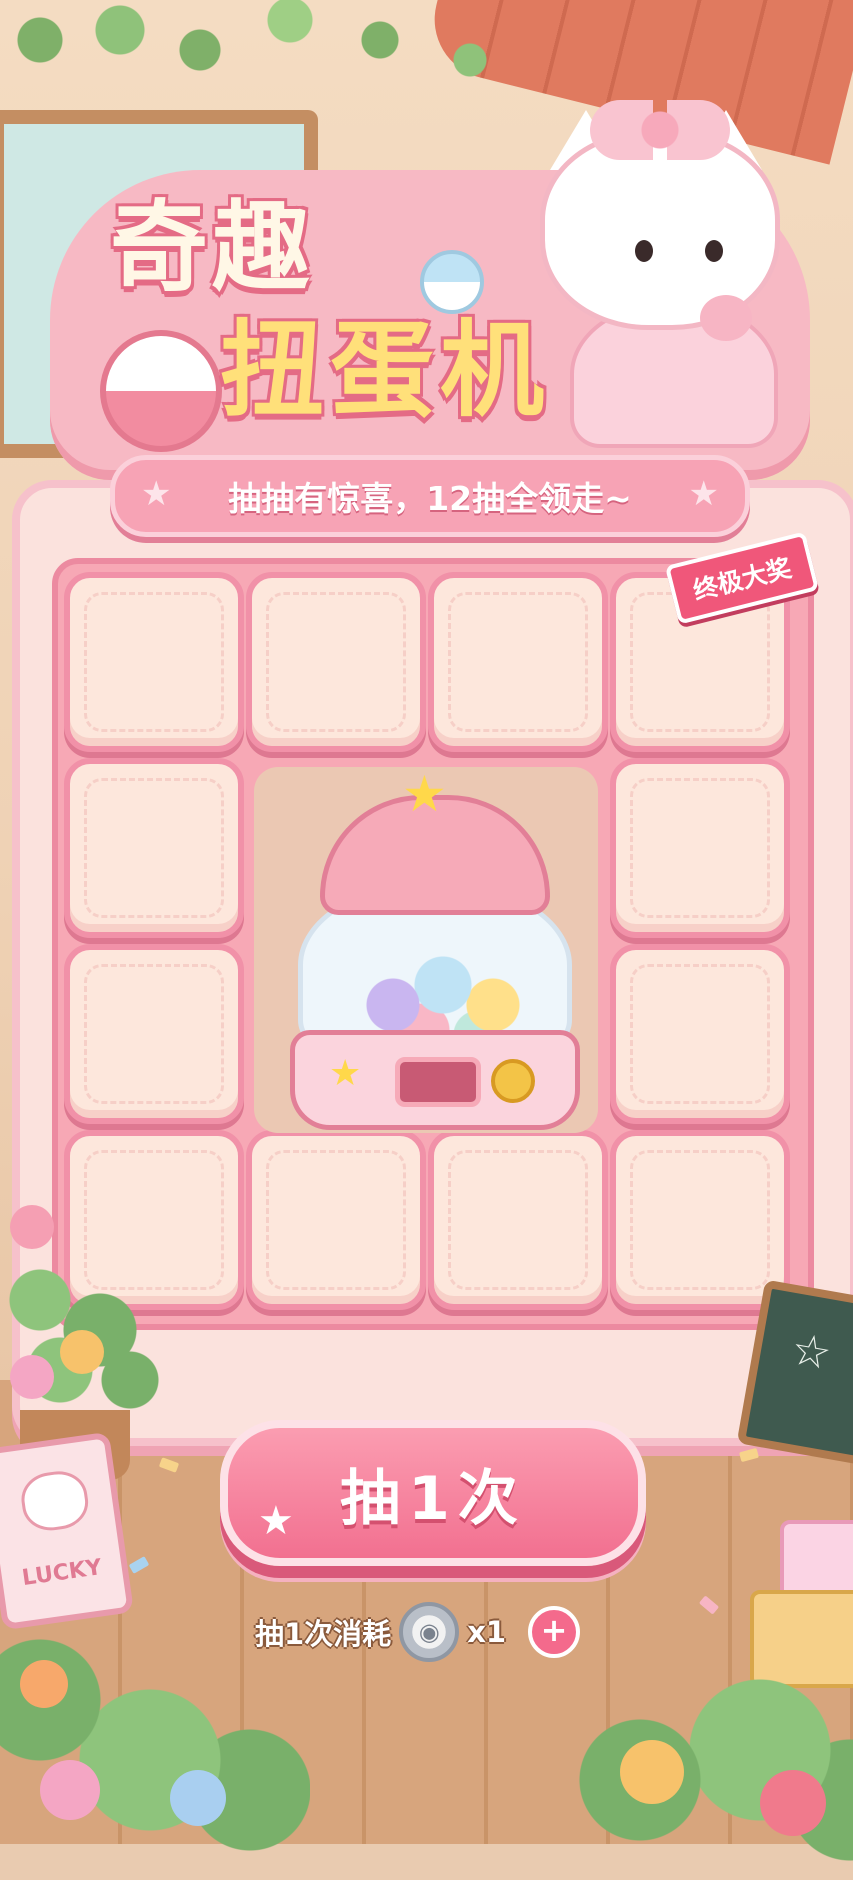 The height and width of the screenshot is (1880, 853). I want to click on subtitle-ribbon: ★ 抽抽有惊喜，12抽全领走~ ★, so click(430, 496).